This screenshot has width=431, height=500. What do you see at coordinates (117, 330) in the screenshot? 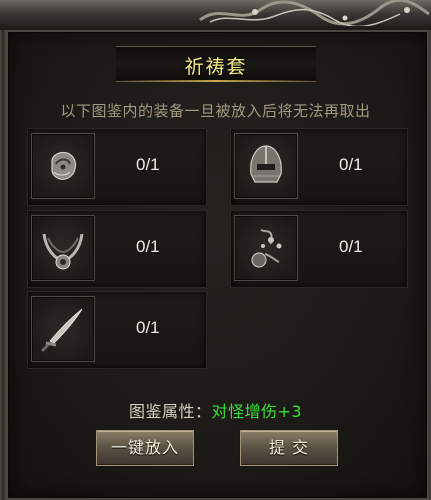
I see `equipment-slot-sword: 0/1` at bounding box center [117, 330].